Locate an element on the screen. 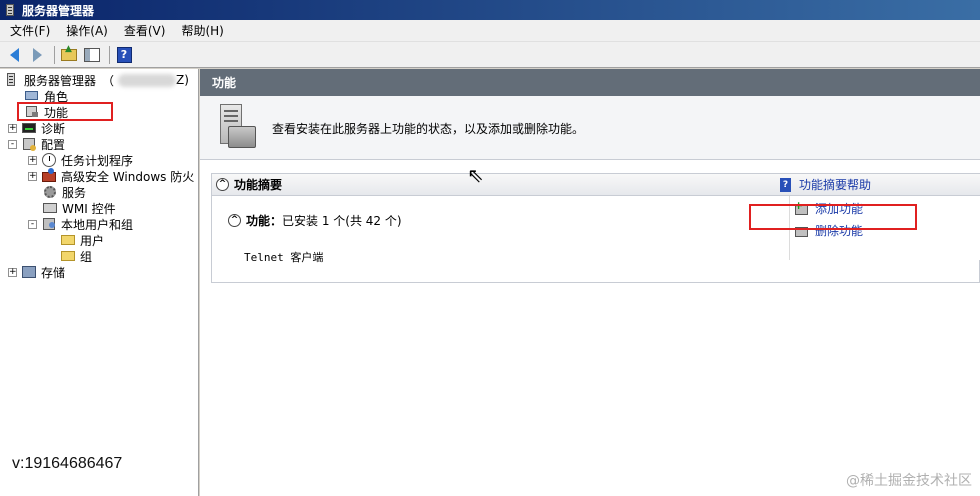  tree-item-groups: 组 is located at coordinates (76, 256).